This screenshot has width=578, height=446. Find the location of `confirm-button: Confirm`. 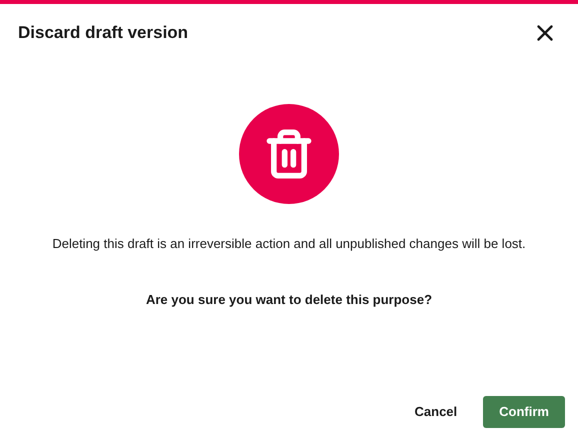

confirm-button: Confirm is located at coordinates (524, 412).